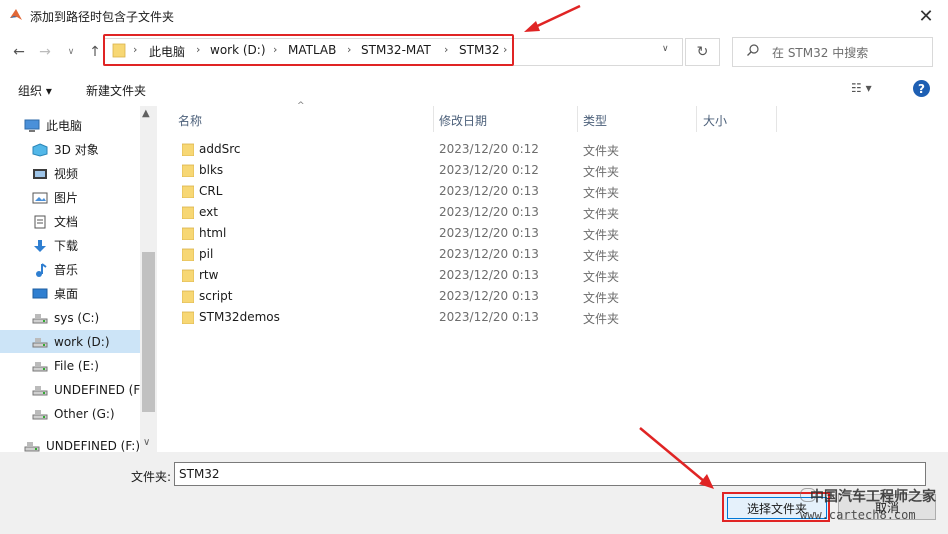 Image resolution: width=948 pixels, height=534 pixels. I want to click on watermark-url: www.cartech8.com, so click(858, 515).